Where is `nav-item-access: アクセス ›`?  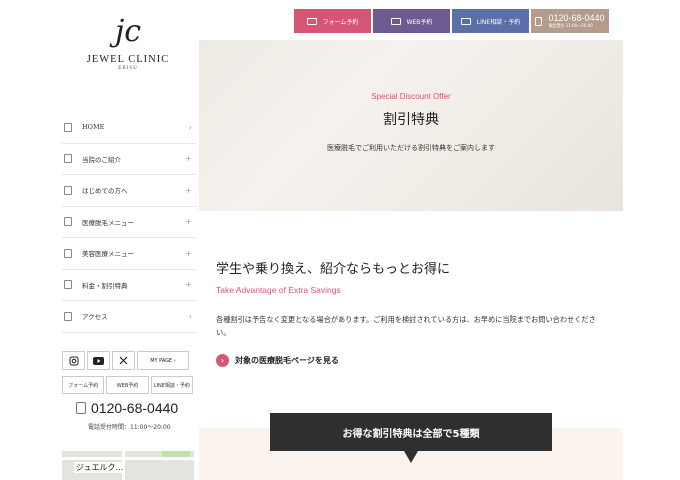 nav-item-access: アクセス › is located at coordinates (129, 317).